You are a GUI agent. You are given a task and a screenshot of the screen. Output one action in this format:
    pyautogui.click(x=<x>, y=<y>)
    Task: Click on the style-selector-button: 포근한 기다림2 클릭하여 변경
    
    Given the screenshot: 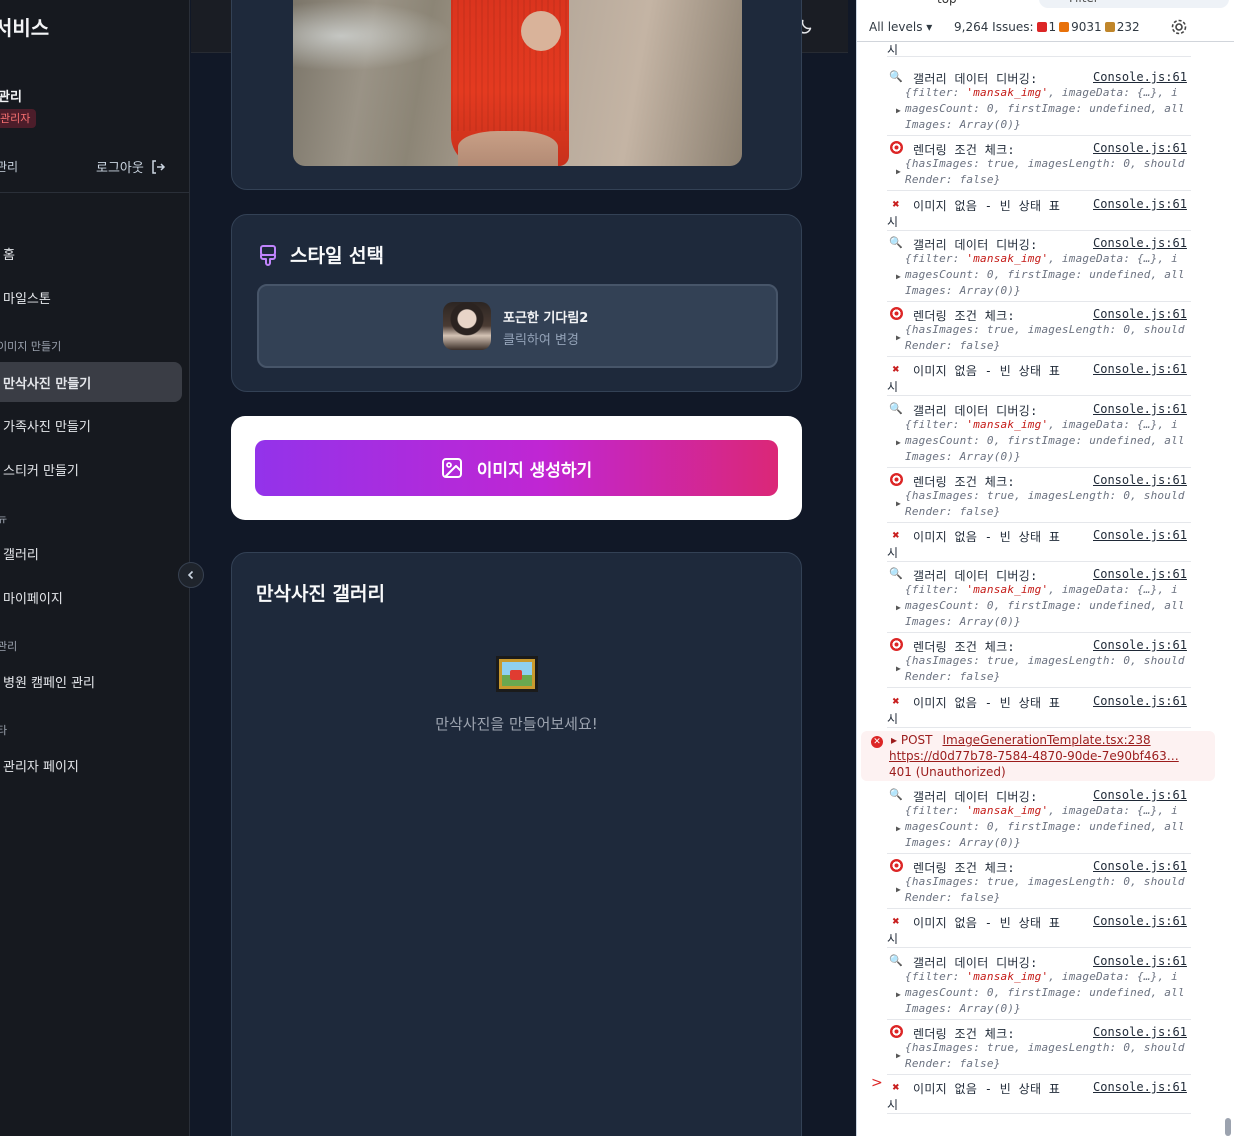 What is the action you would take?
    pyautogui.click(x=517, y=326)
    